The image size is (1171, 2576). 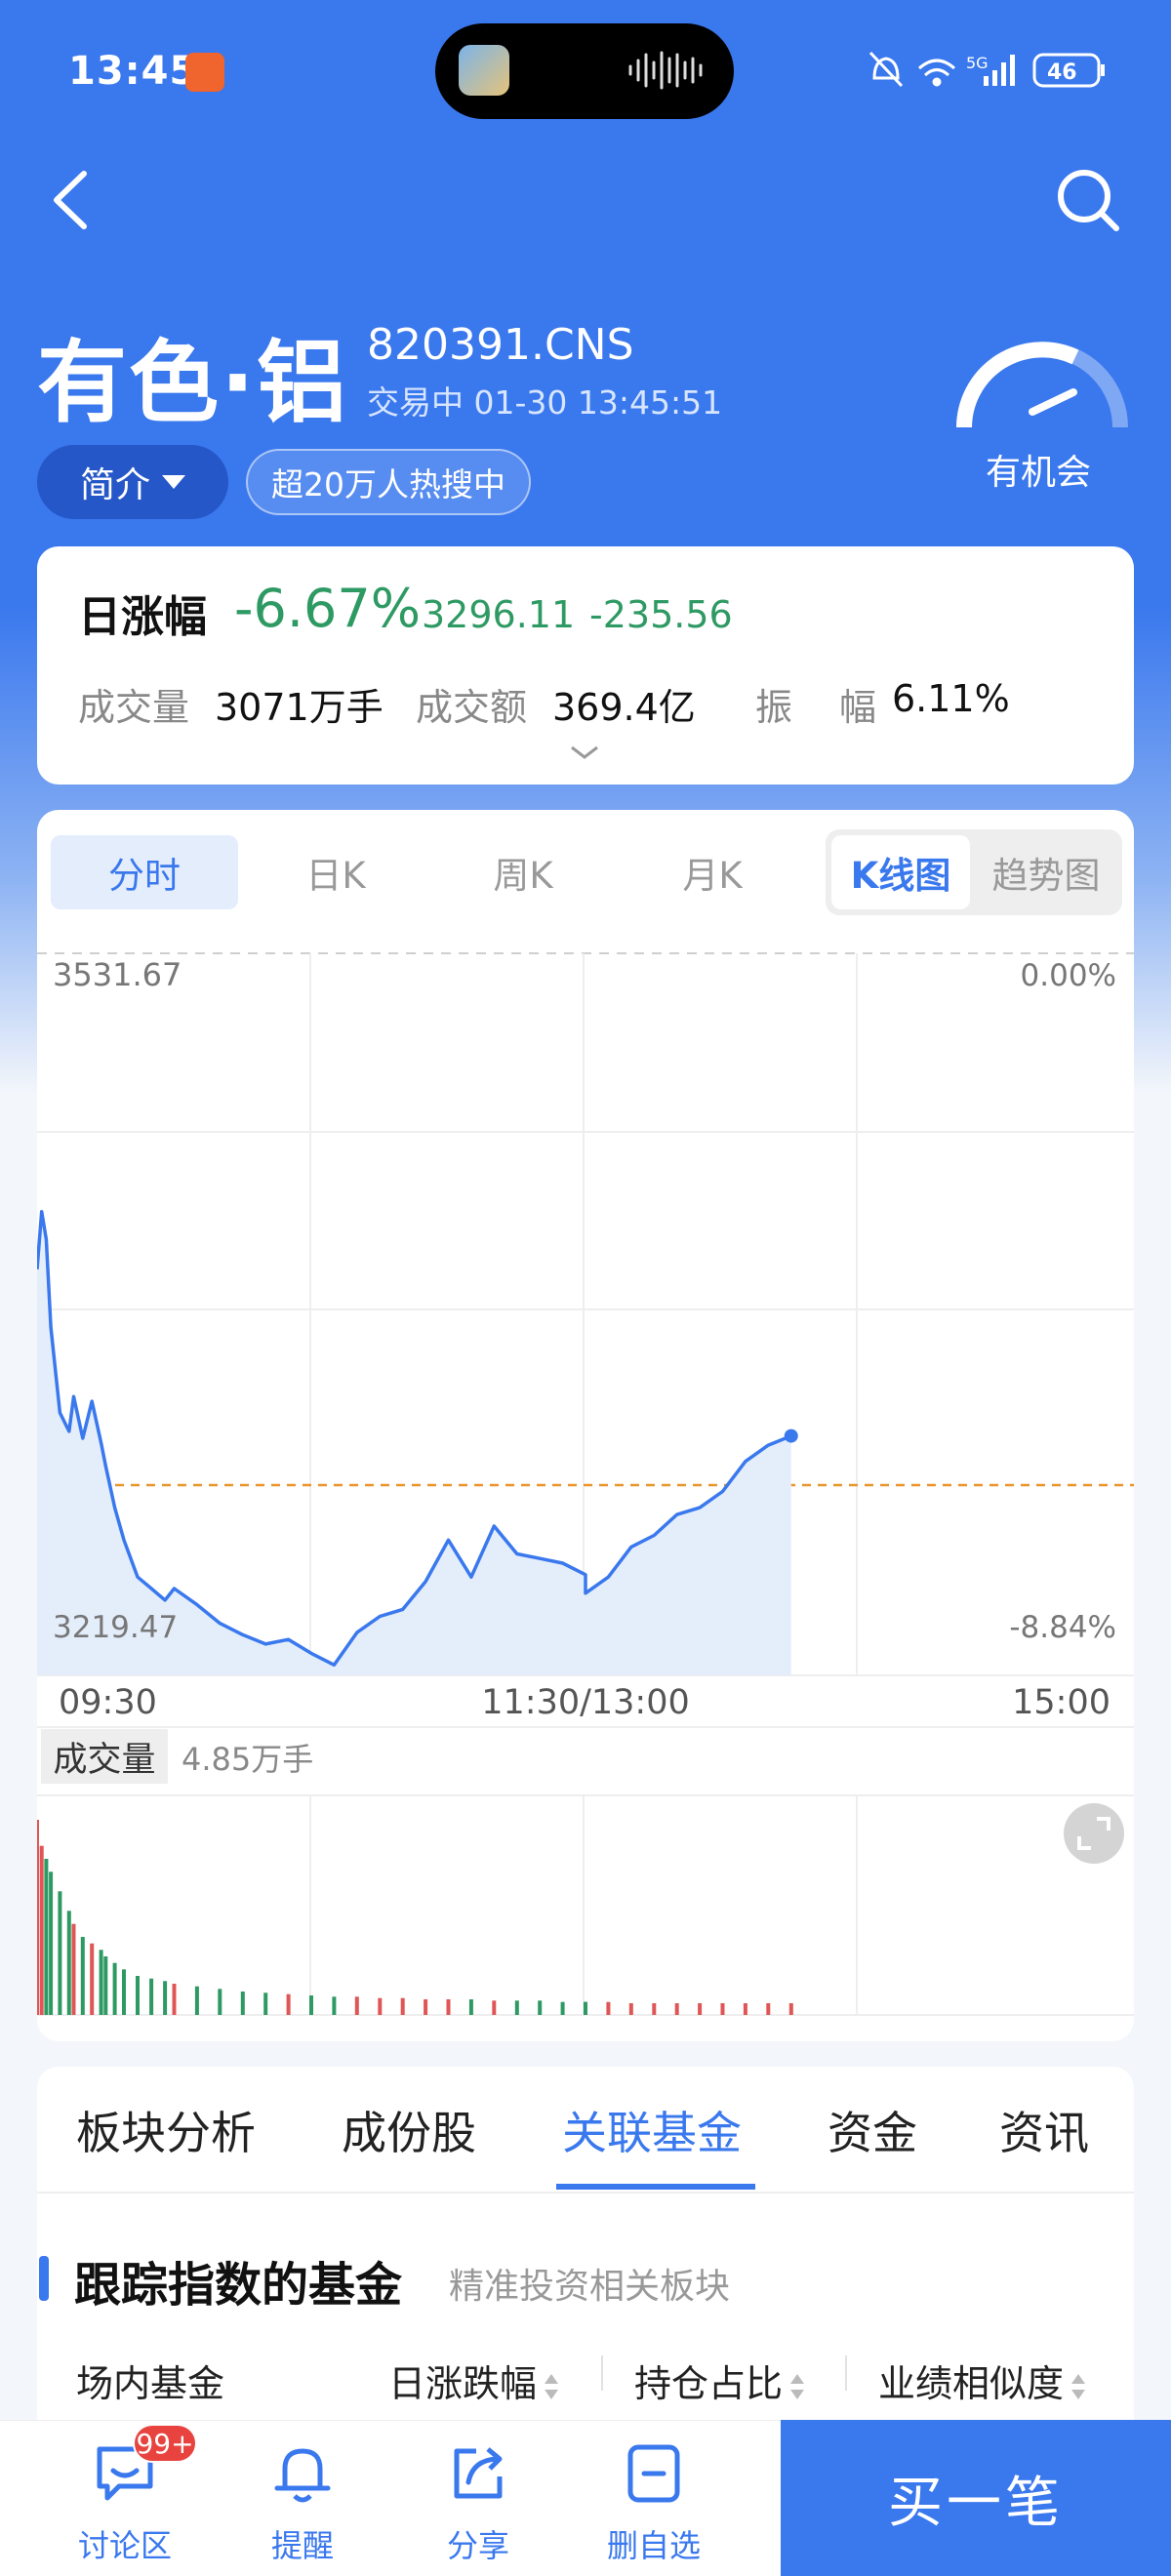 I want to click on x-axis-end: 15:00, so click(x=1061, y=1702).